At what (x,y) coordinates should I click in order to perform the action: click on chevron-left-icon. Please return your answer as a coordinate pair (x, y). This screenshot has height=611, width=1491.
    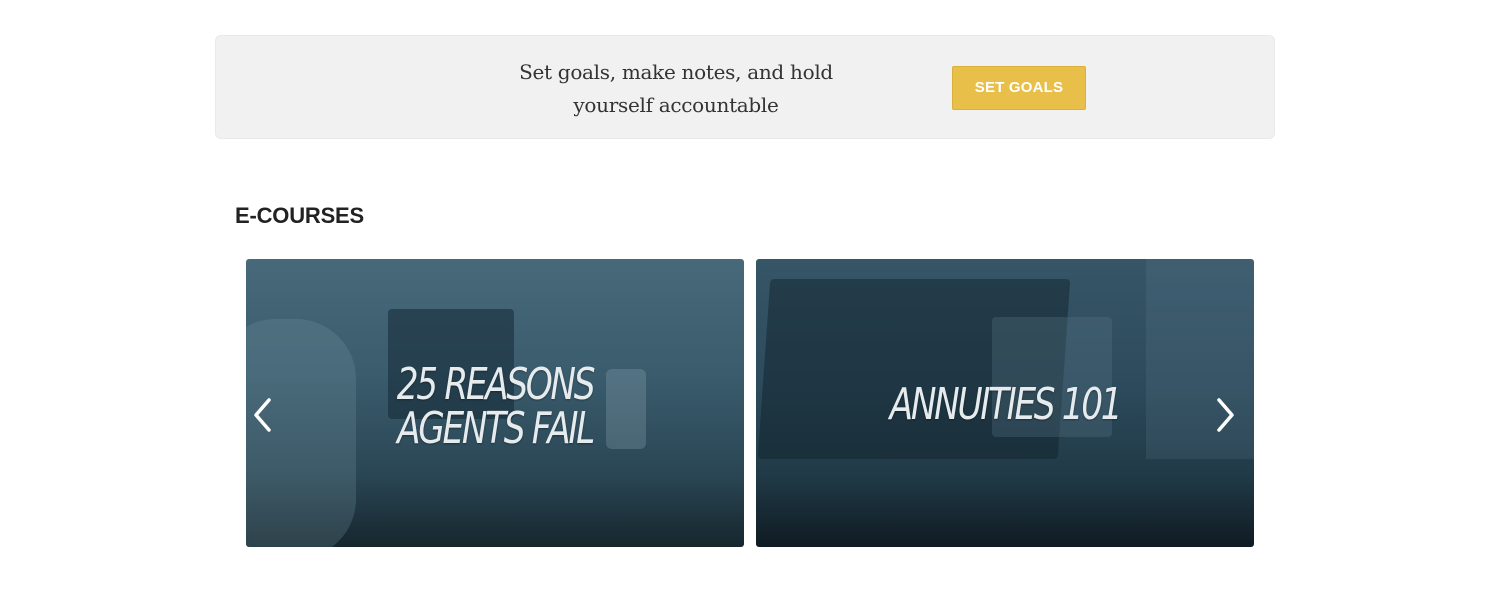
    Looking at the image, I should click on (262, 415).